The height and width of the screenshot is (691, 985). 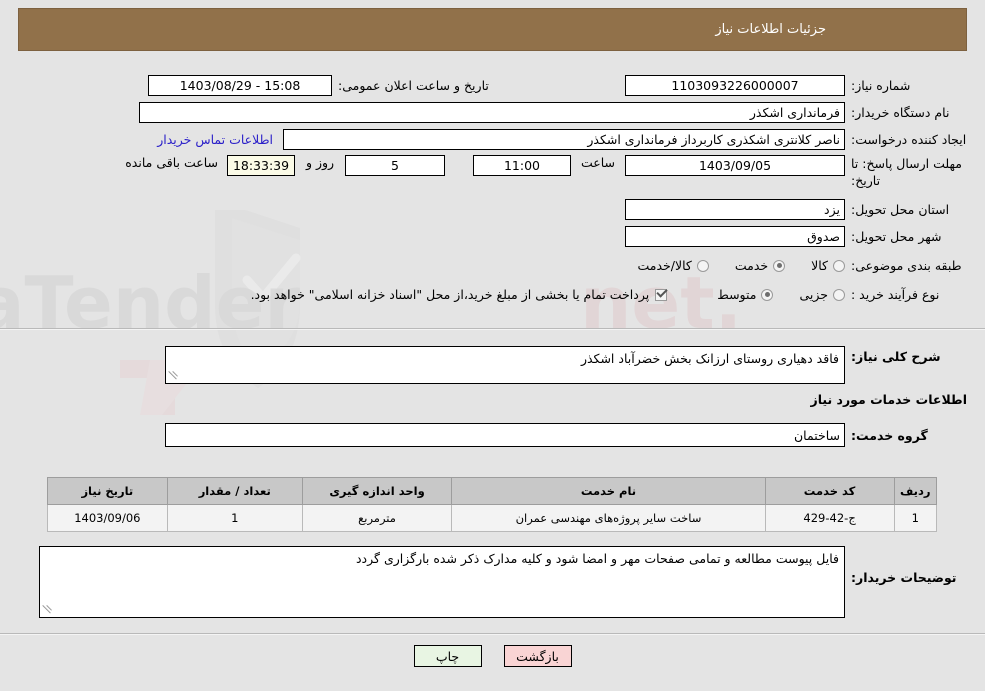 What do you see at coordinates (107, 491) in the screenshot?
I see `col-need-date: تاریخ نیاز` at bounding box center [107, 491].